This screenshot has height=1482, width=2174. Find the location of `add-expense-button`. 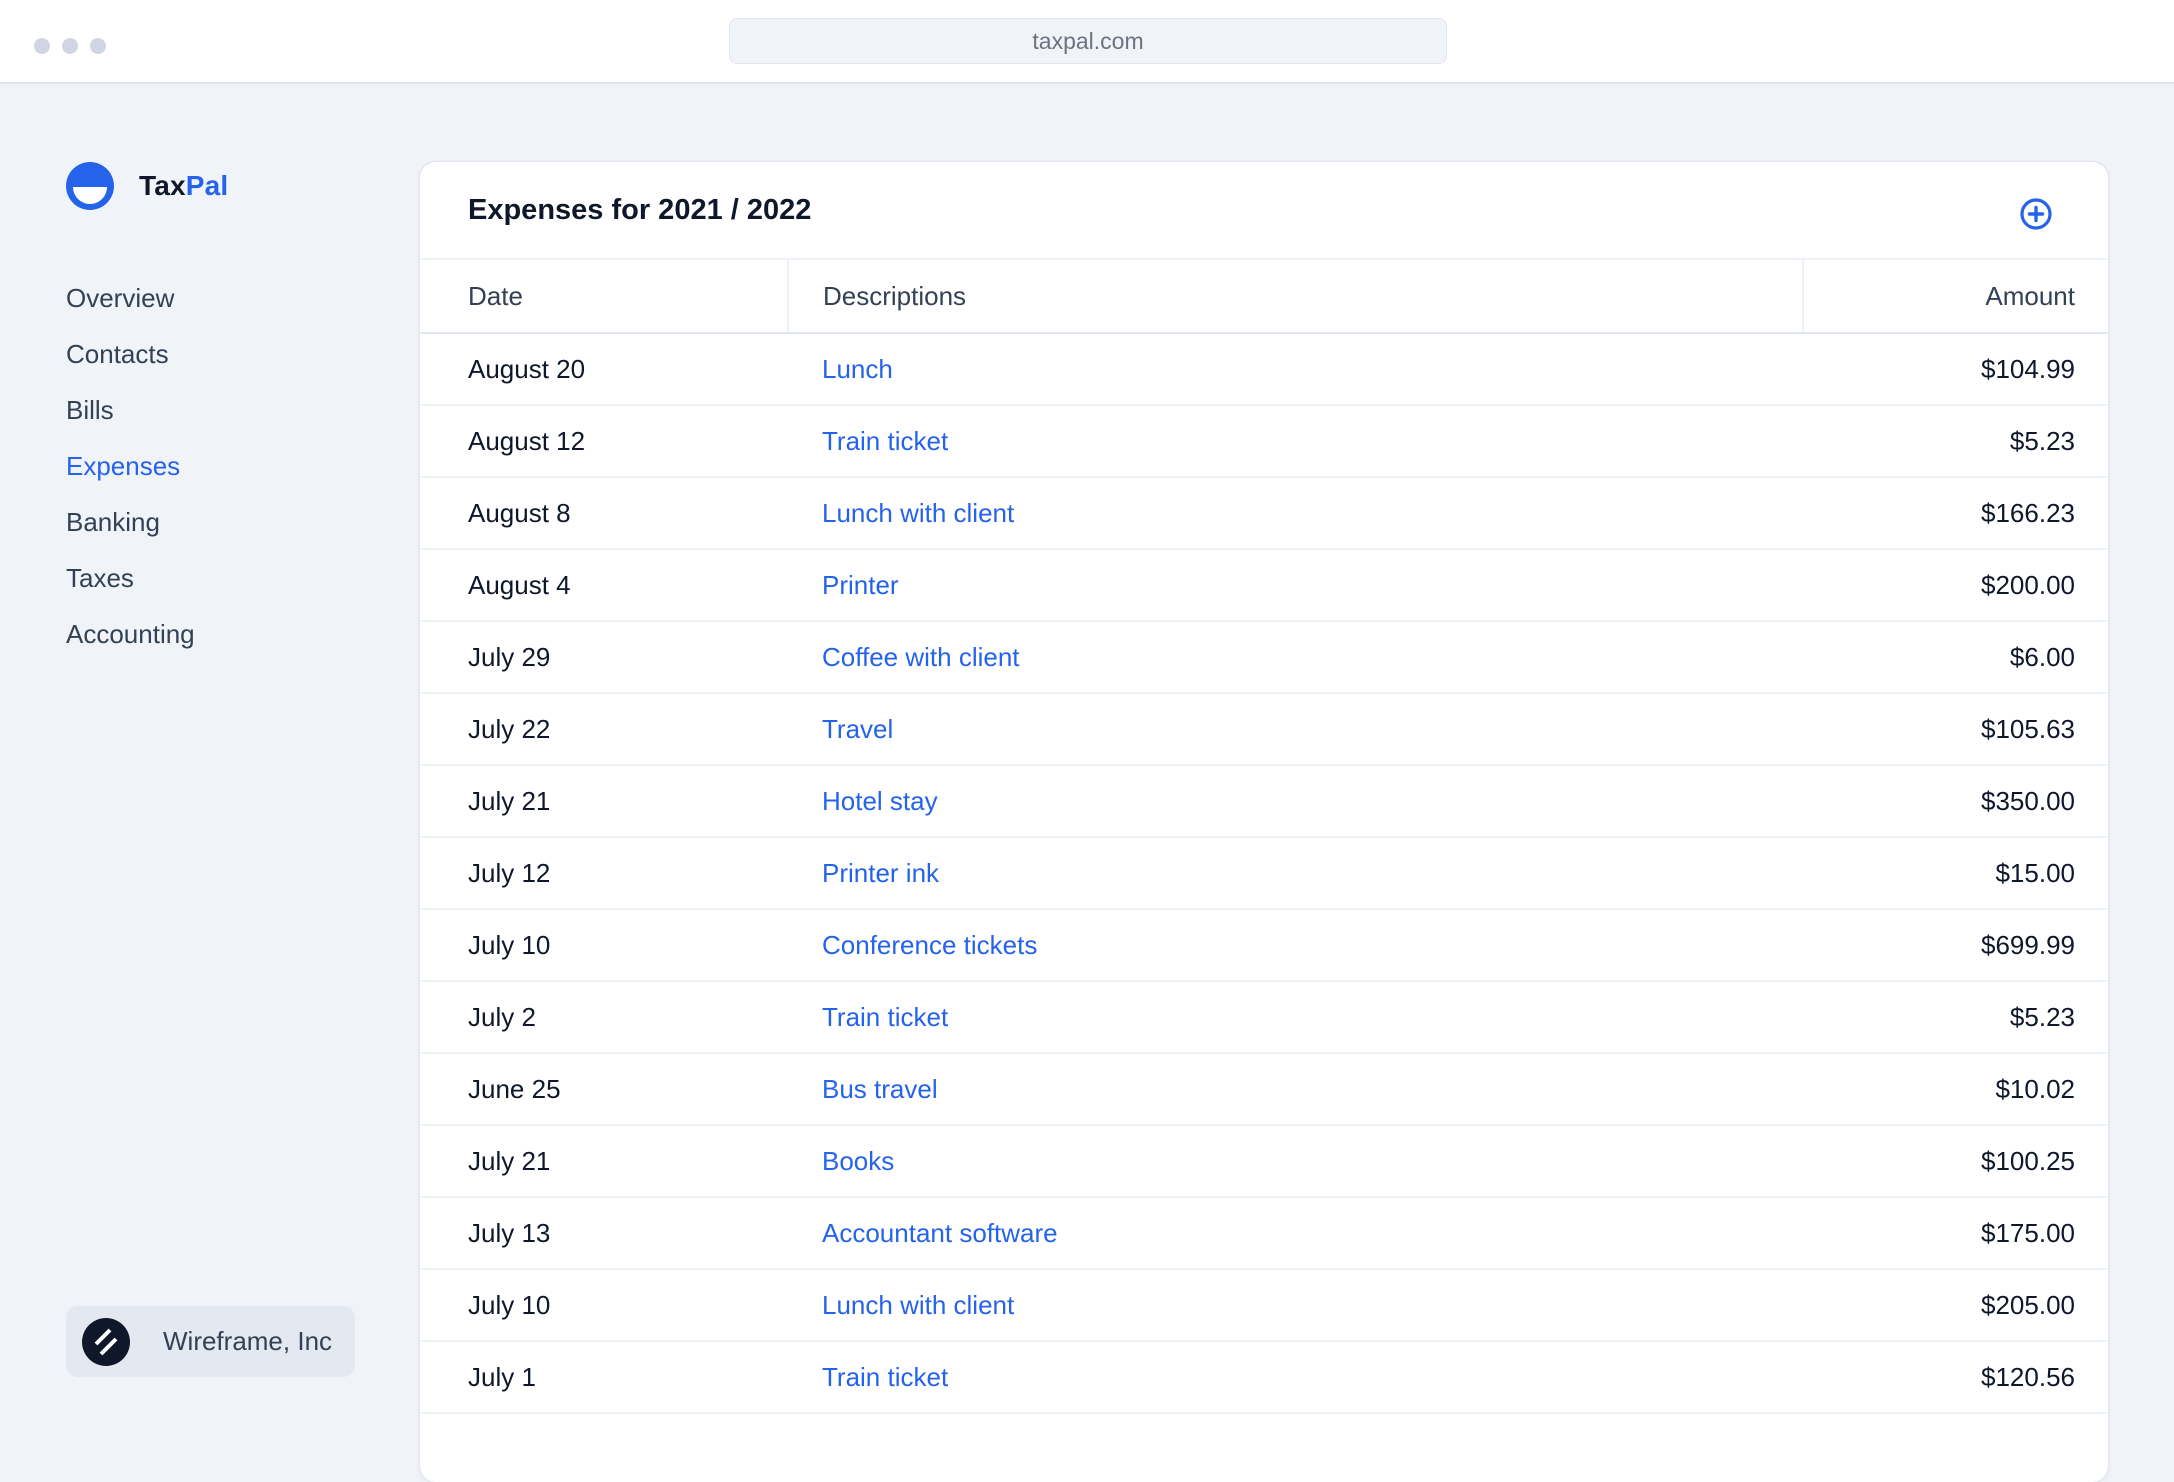

add-expense-button is located at coordinates (2036, 214).